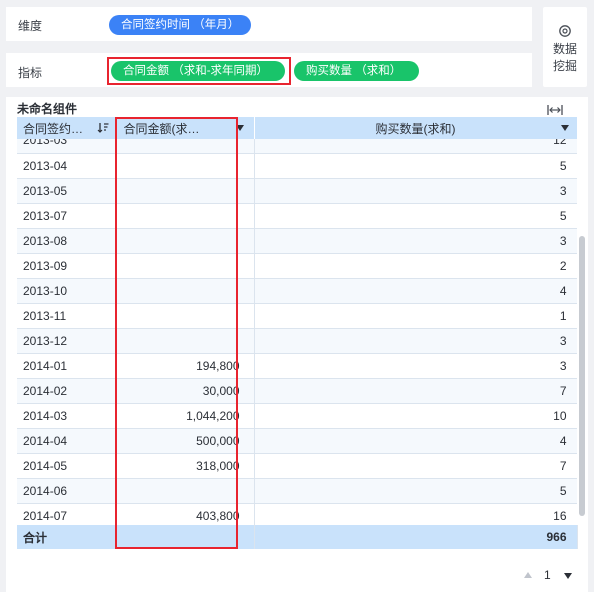 The height and width of the screenshot is (592, 594). Describe the element at coordinates (415, 316) in the screenshot. I see `cell-quantity: 1` at that location.